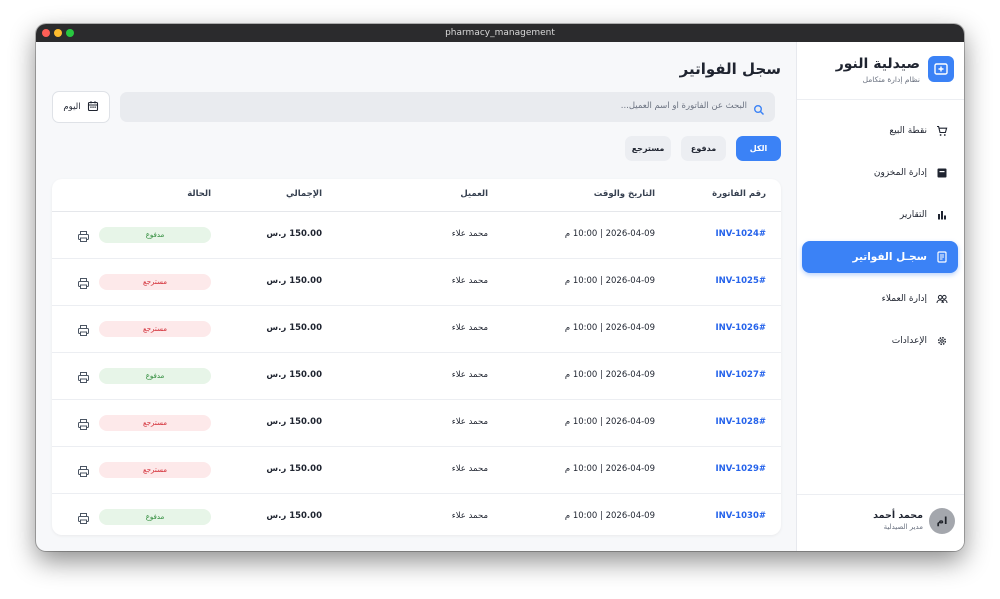 The image size is (1000, 599). What do you see at coordinates (942, 131) in the screenshot?
I see `cart-icon` at bounding box center [942, 131].